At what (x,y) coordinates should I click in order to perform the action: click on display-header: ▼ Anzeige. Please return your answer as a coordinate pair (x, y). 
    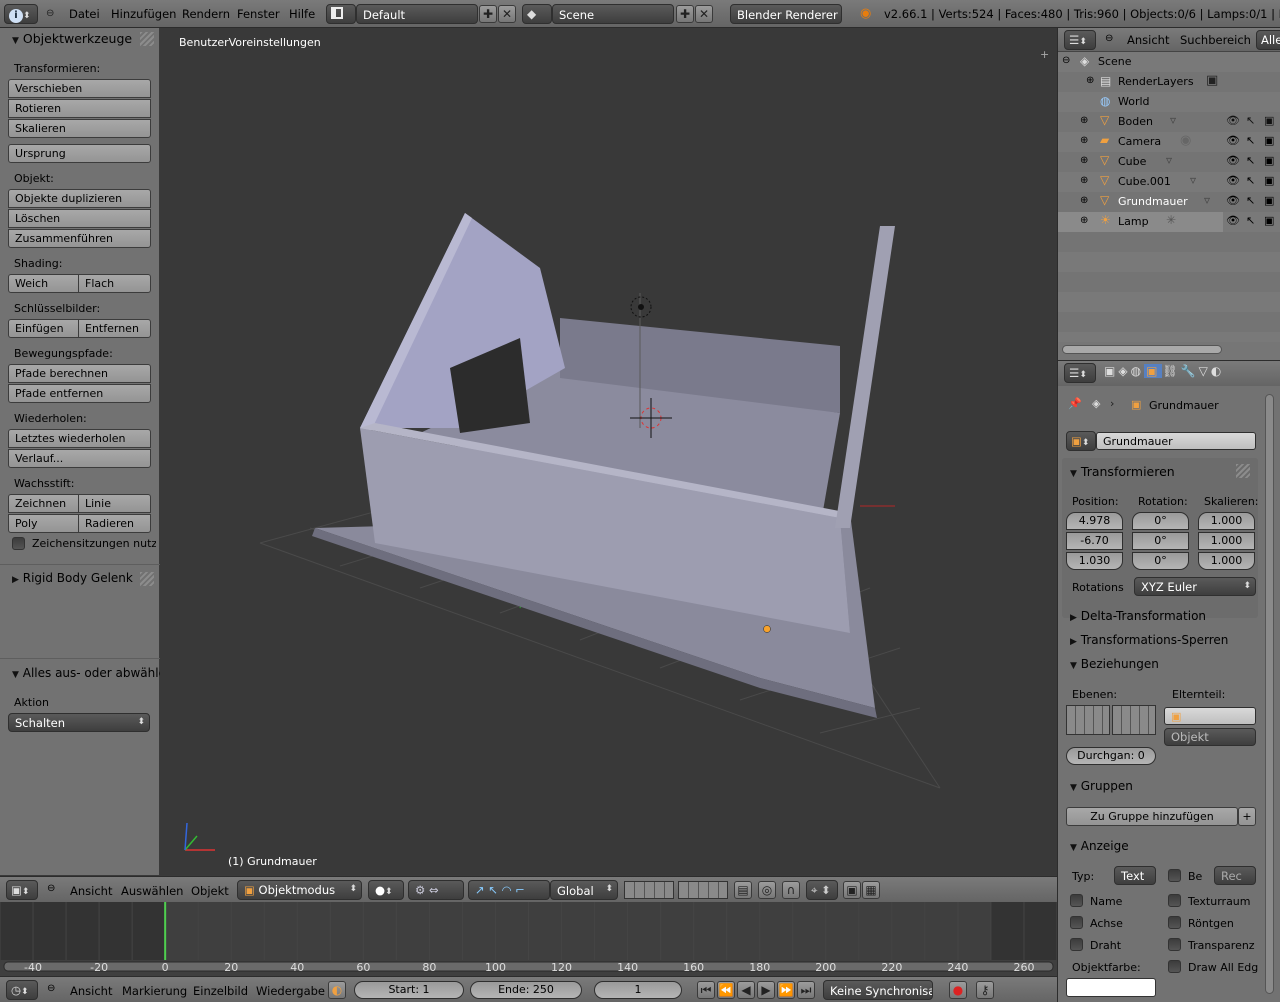
    Looking at the image, I should click on (1099, 846).